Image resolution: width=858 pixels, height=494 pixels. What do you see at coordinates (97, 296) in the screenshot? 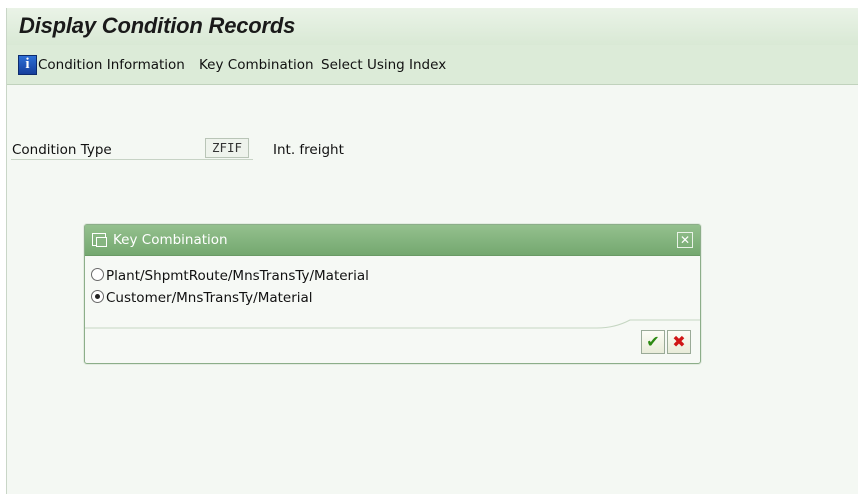
I see `radio-button-selected` at bounding box center [97, 296].